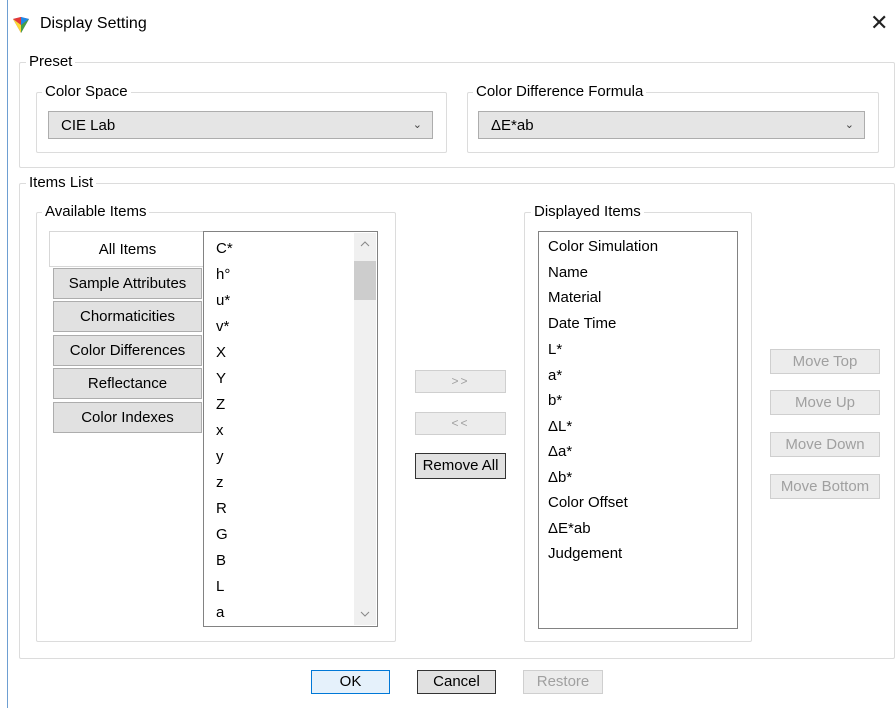 This screenshot has width=896, height=708. Describe the element at coordinates (555, 376) in the screenshot. I see `list-item: a*` at that location.